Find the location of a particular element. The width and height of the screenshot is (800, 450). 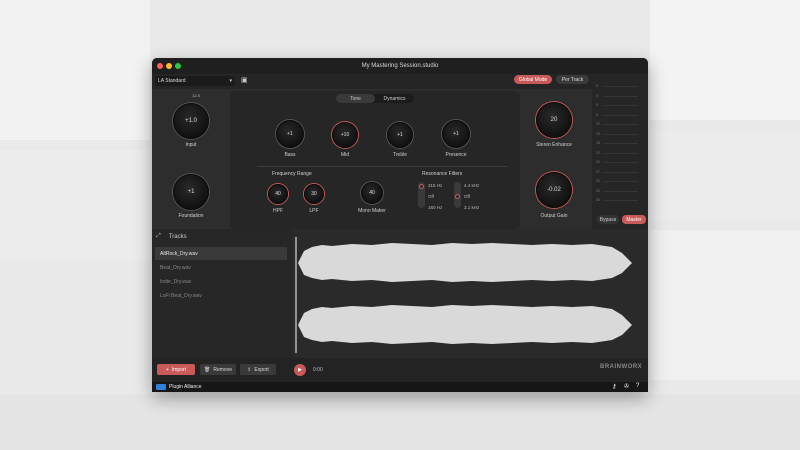

dropdown-arrow-icon: ▾ is located at coordinates (230, 81).